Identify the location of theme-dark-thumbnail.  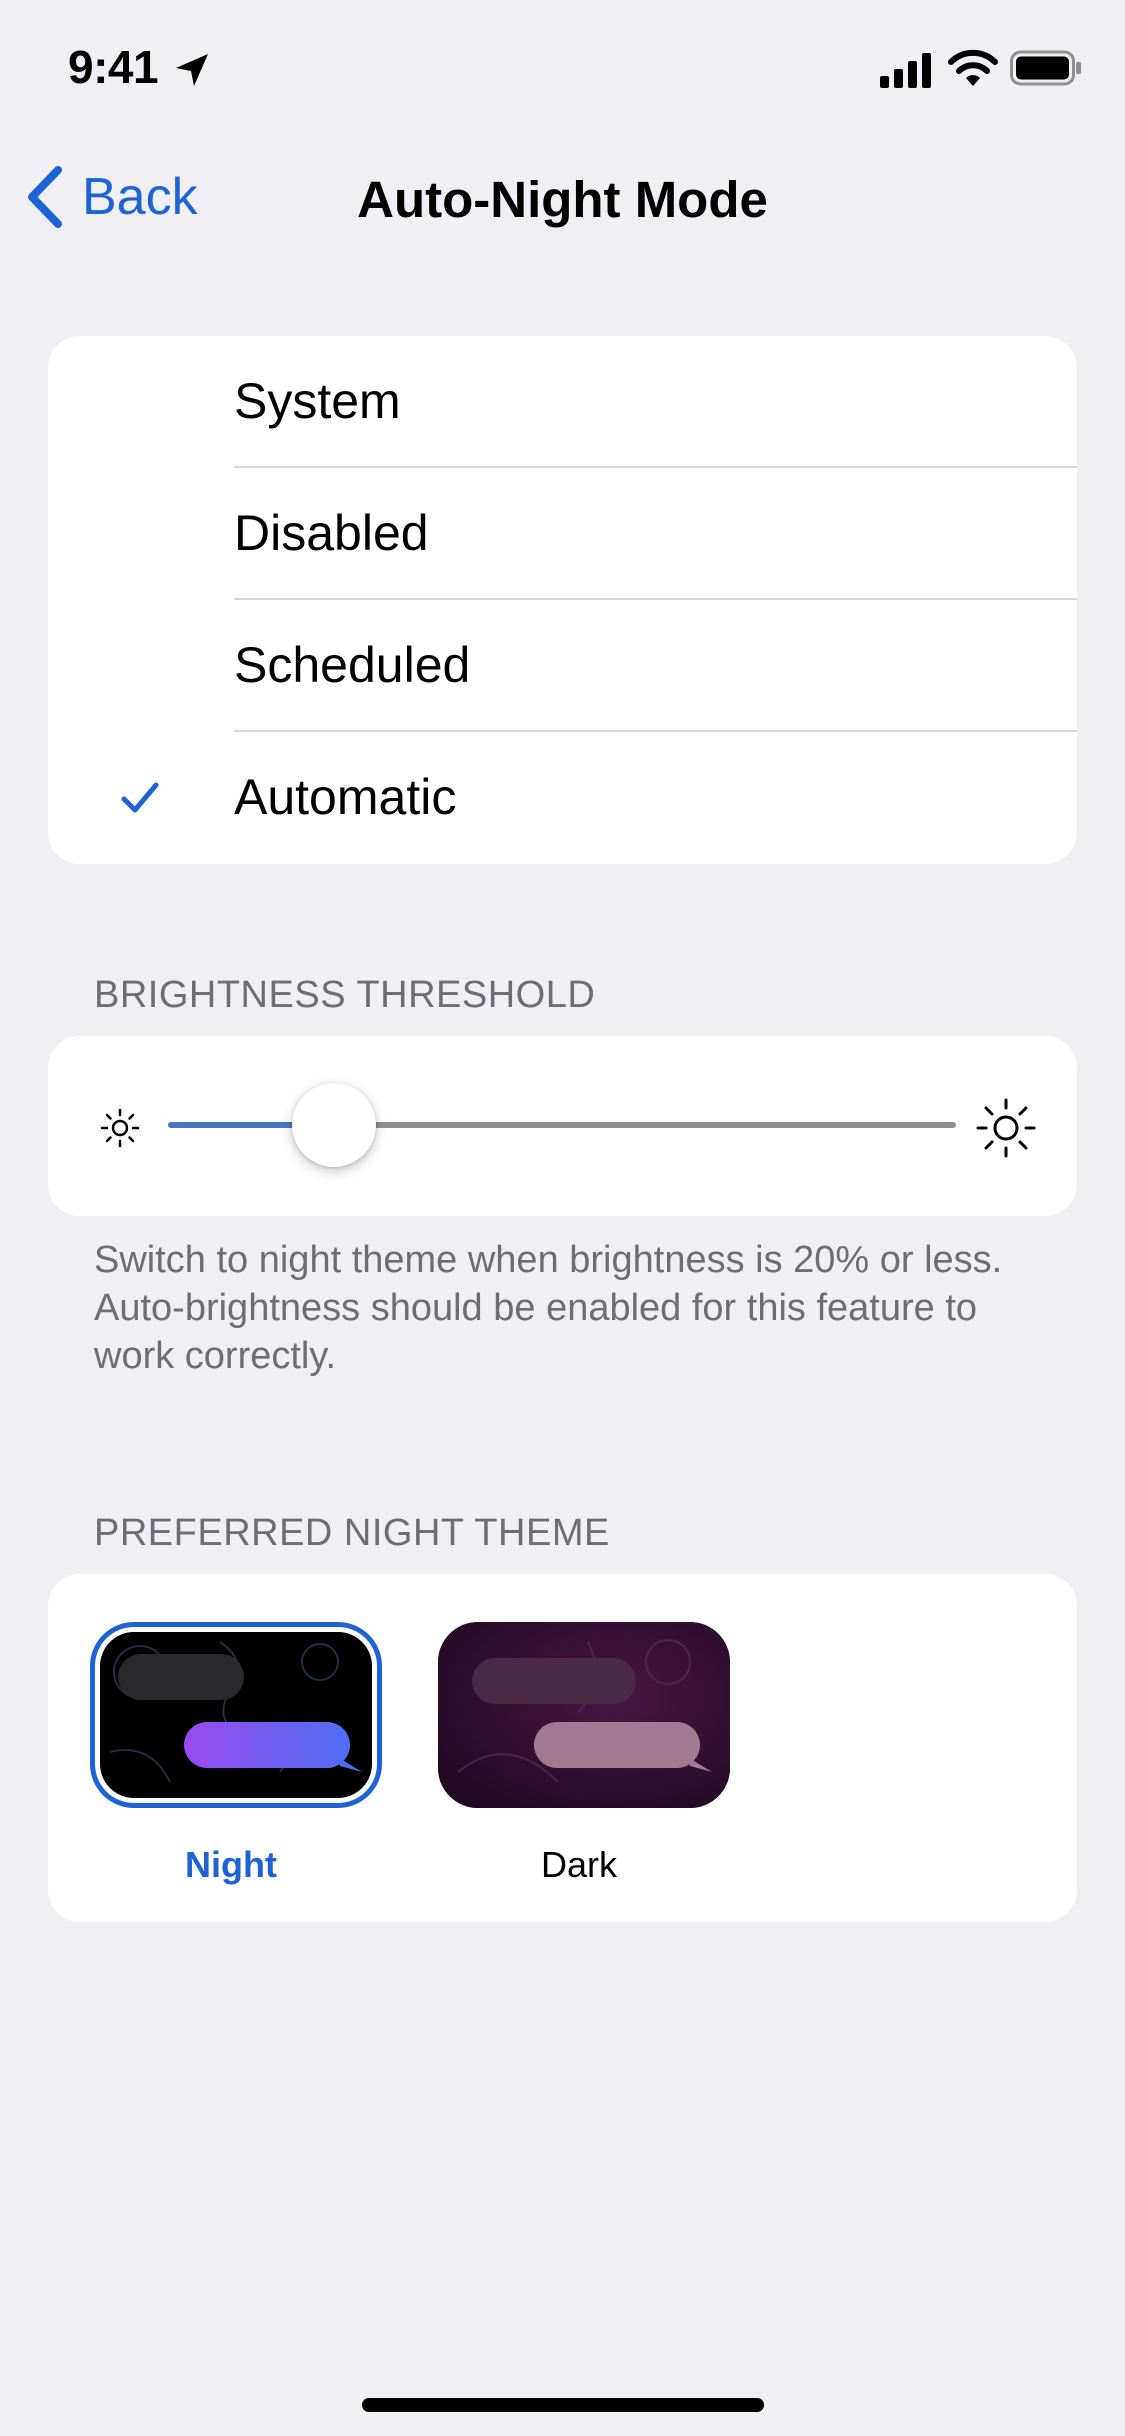
(584, 1715).